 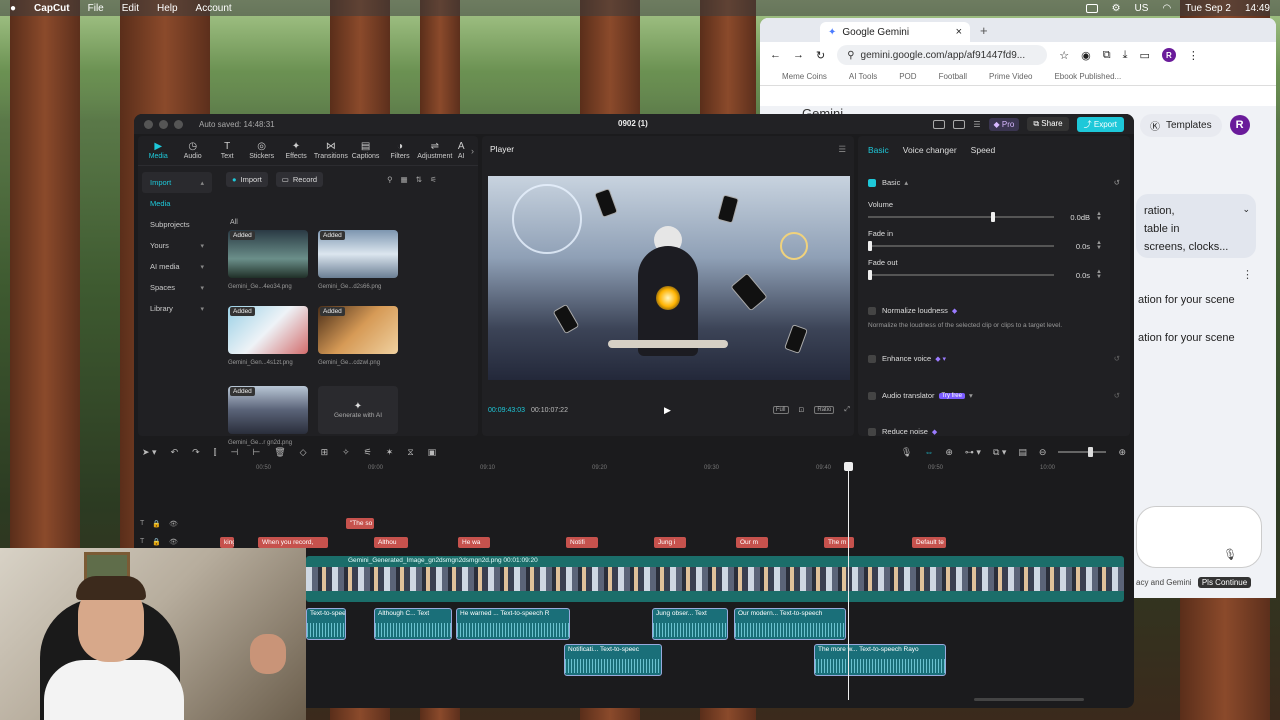 What do you see at coordinates (472, 151) in the screenshot?
I see `chevron-right-icon: ›` at bounding box center [472, 151].